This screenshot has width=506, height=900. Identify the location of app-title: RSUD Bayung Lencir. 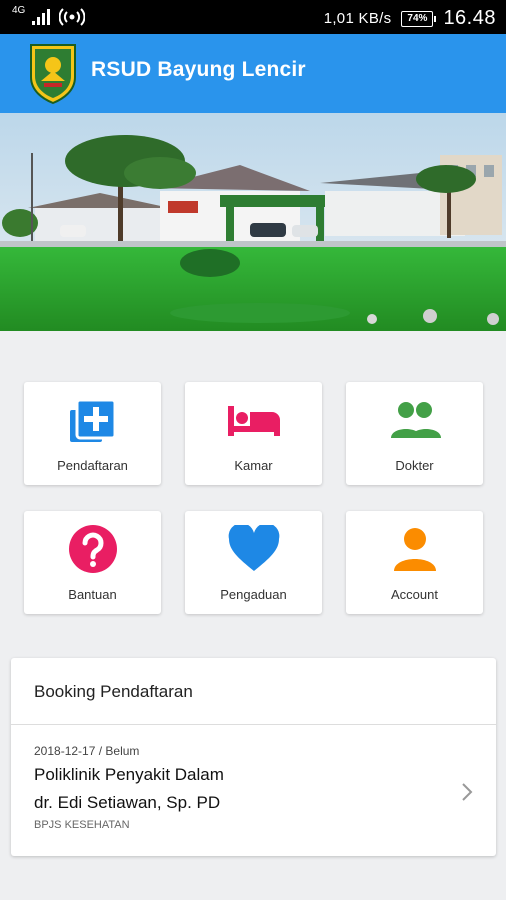
(198, 69).